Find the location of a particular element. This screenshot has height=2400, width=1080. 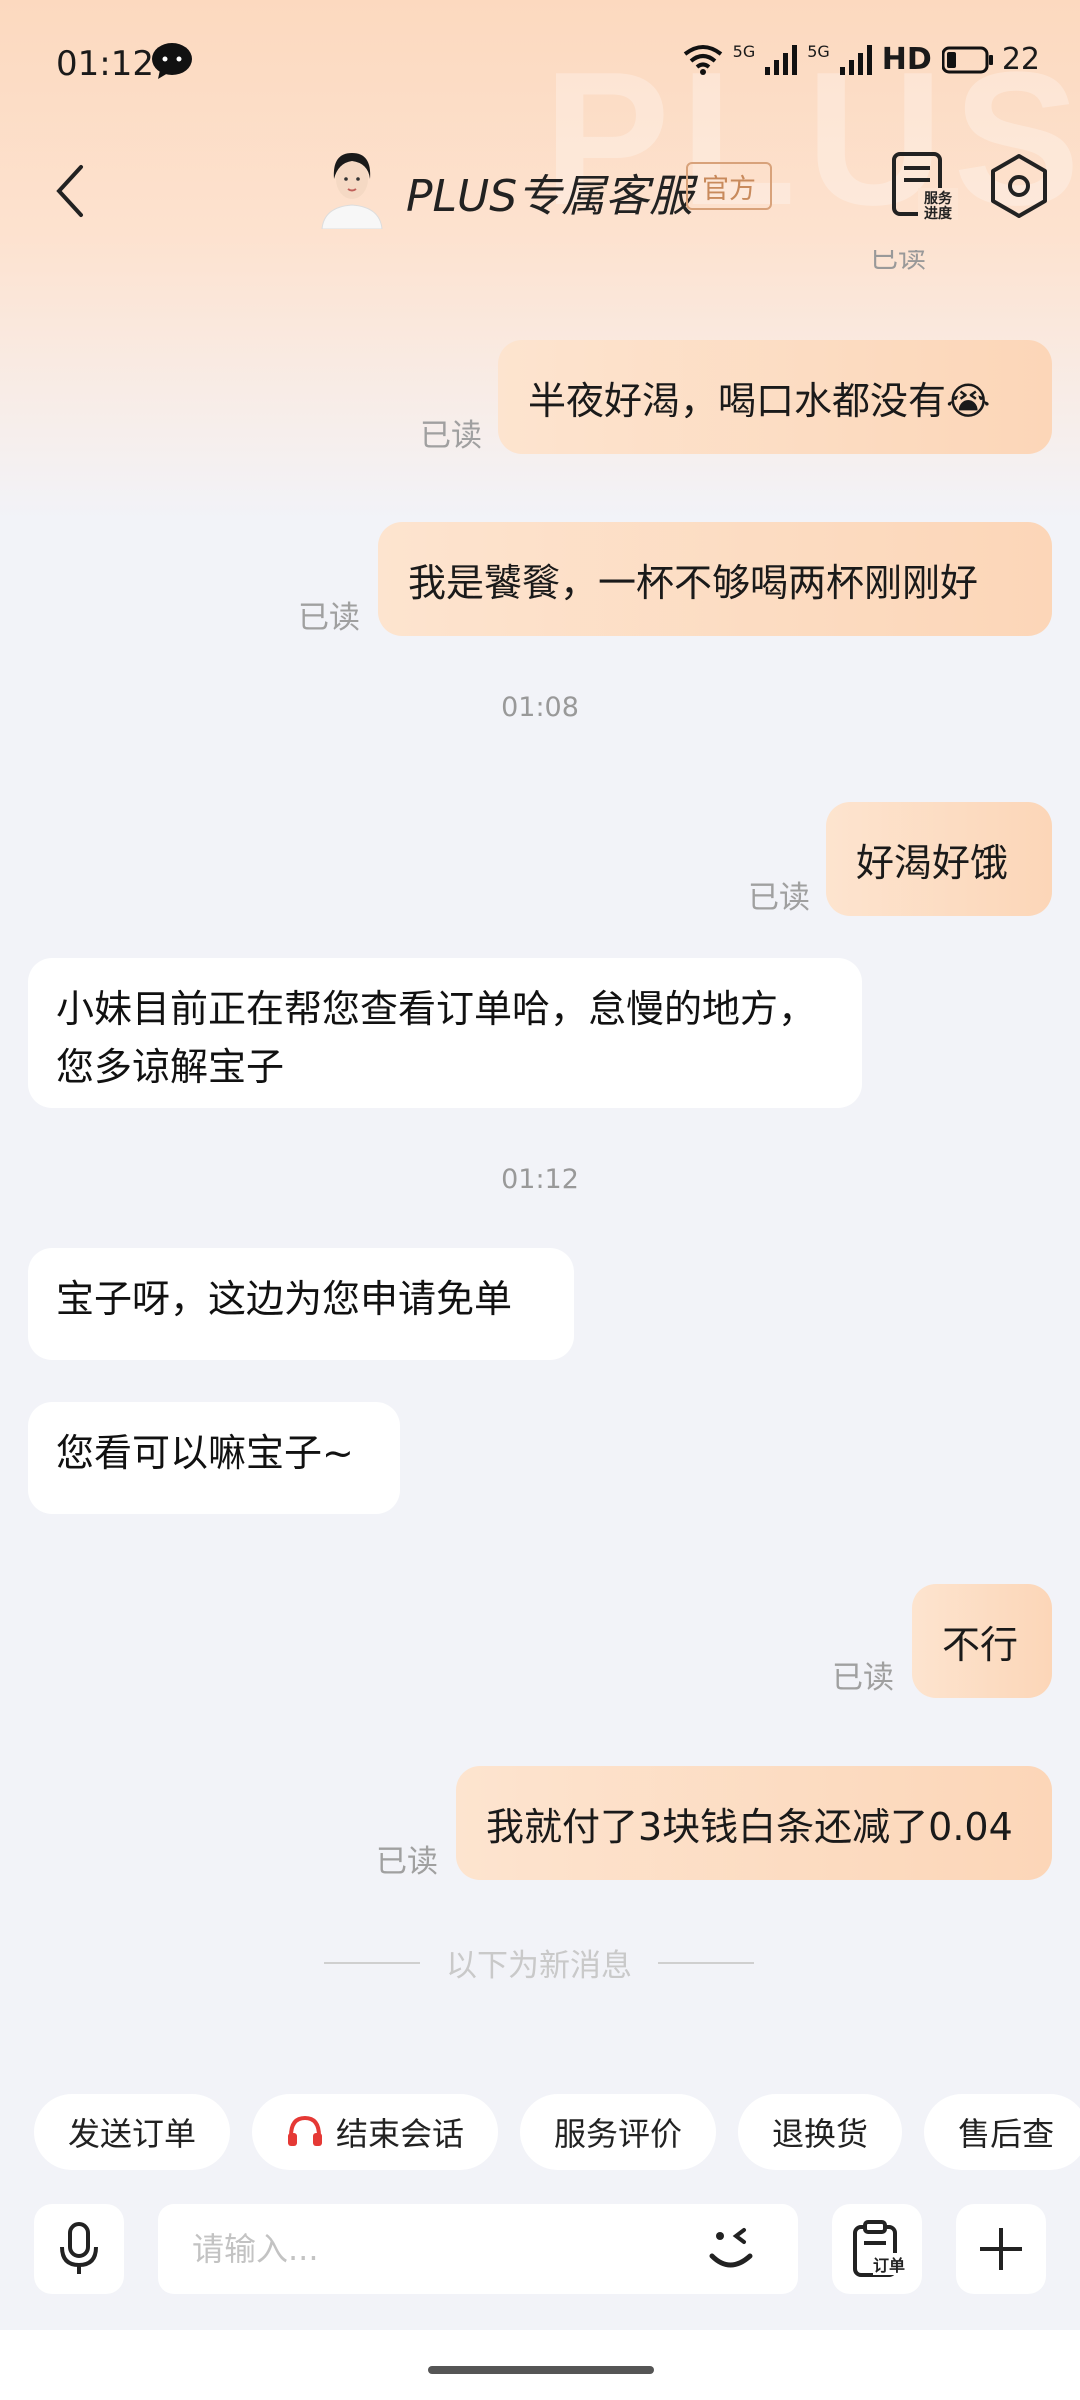

outgoing-message: 好渴好饿 is located at coordinates (939, 859).